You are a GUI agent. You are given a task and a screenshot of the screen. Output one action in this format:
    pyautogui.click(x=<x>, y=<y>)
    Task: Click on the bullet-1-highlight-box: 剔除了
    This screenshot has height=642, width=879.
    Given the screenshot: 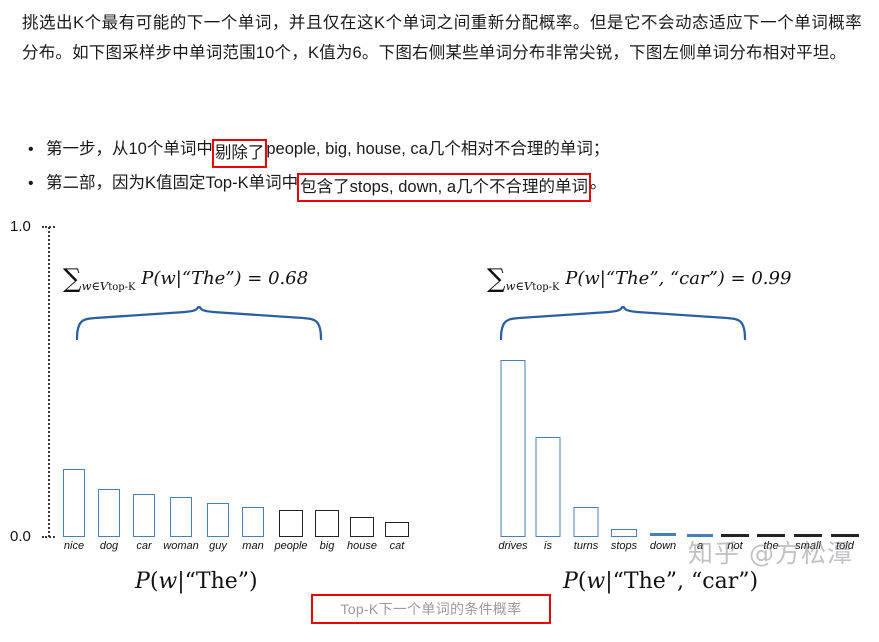 What is the action you would take?
    pyautogui.click(x=239, y=153)
    